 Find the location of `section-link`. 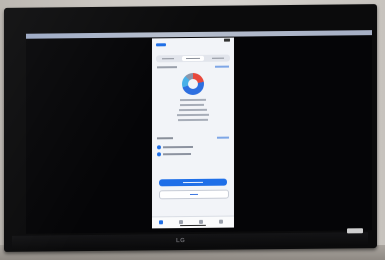

section-link is located at coordinates (222, 66).